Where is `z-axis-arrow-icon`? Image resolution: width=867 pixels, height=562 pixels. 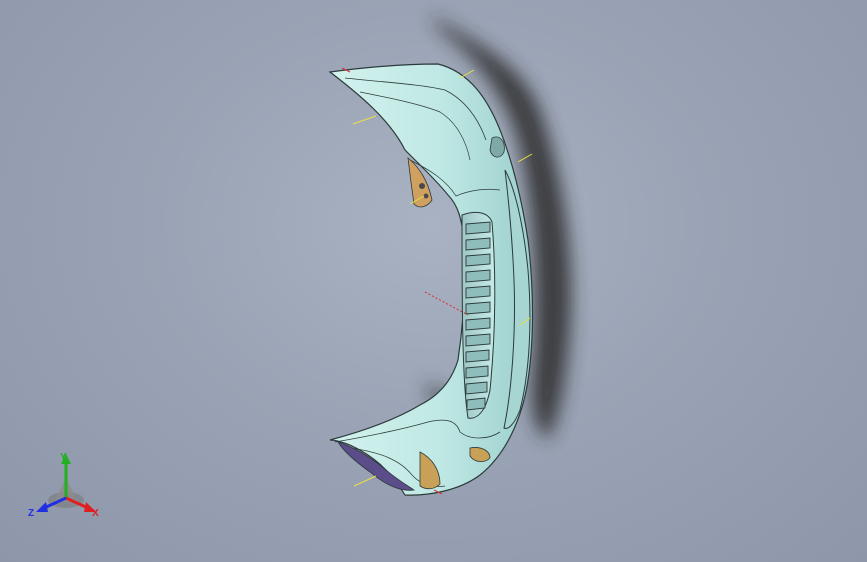 z-axis-arrow-icon is located at coordinates (42, 507).